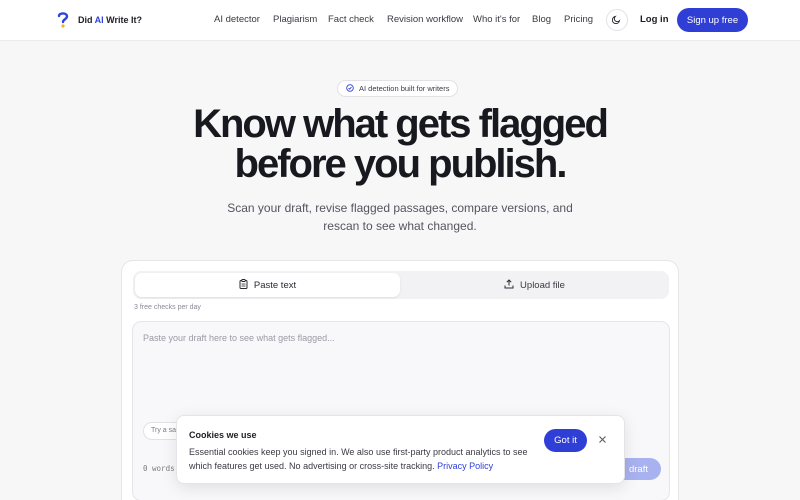  What do you see at coordinates (565, 440) in the screenshot?
I see `cookie-accept-button: Got it` at bounding box center [565, 440].